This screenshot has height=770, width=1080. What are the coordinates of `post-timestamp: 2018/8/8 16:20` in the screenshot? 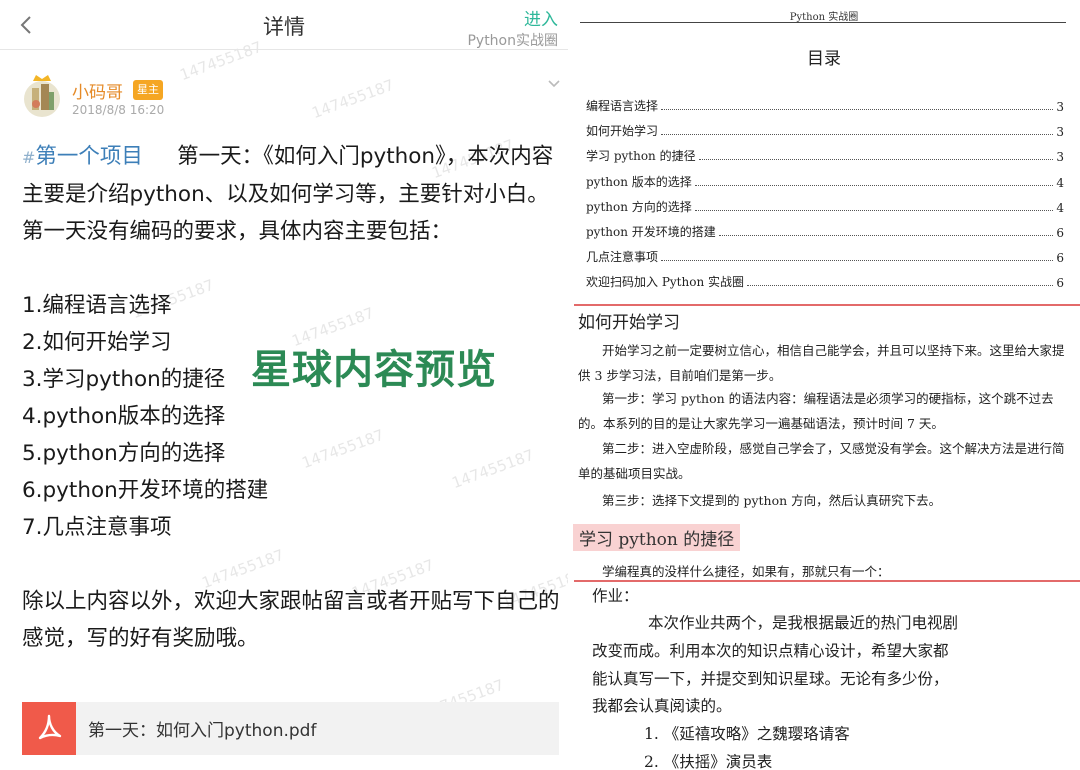 It's located at (118, 110).